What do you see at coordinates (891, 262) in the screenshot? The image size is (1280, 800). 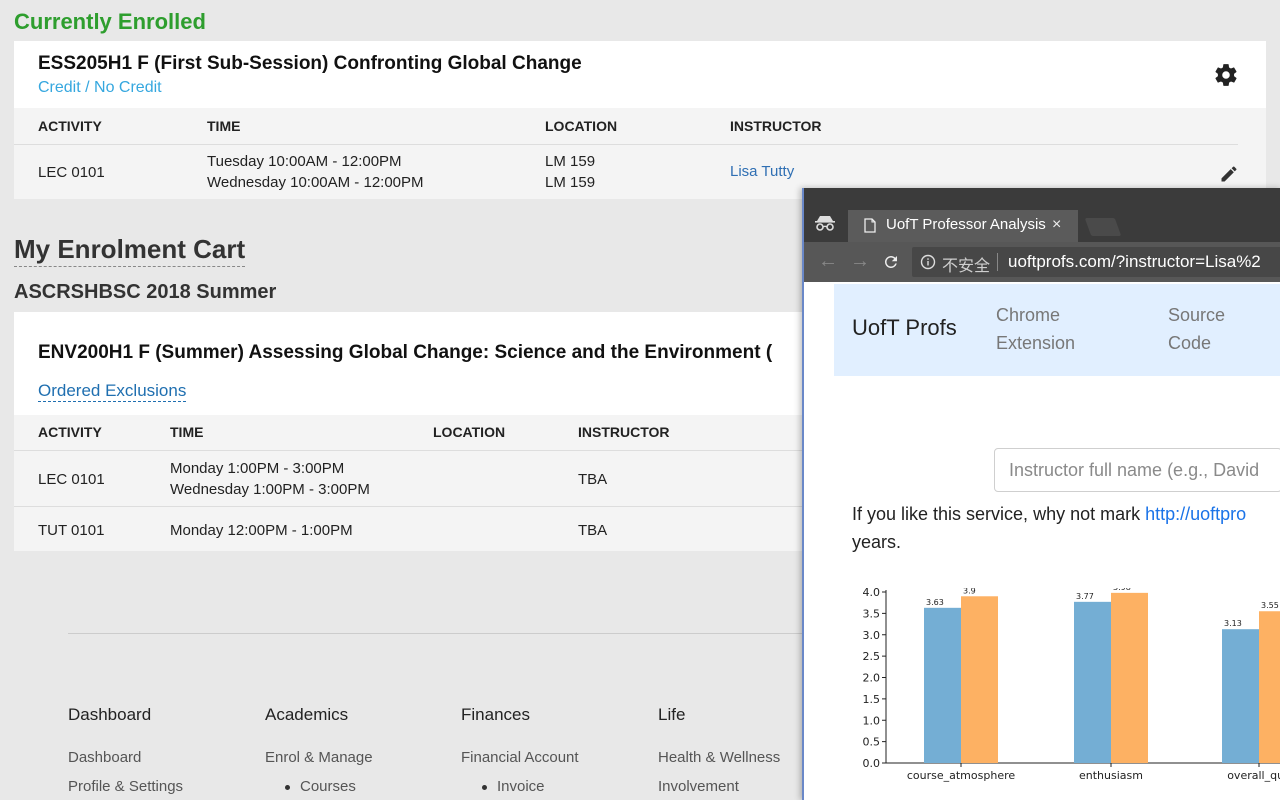 I see `reload-icon` at bounding box center [891, 262].